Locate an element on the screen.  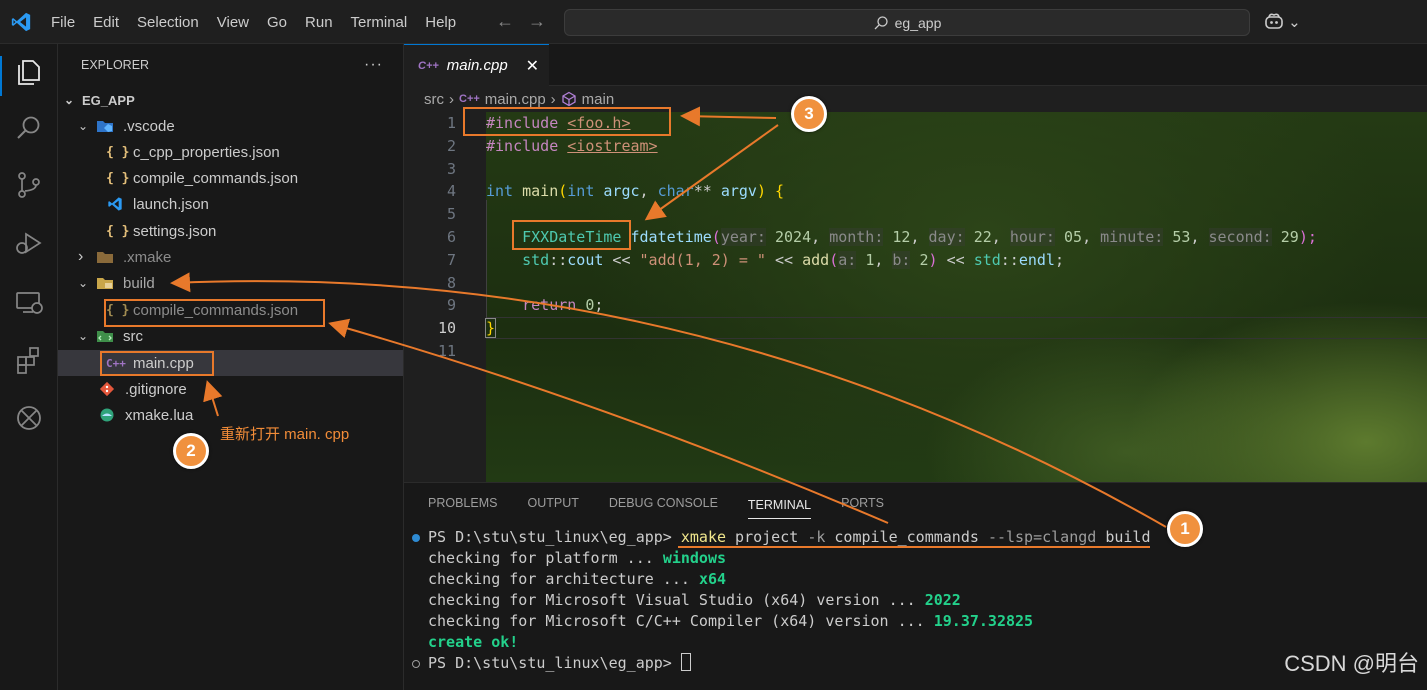
code-token: argc is located at coordinates (621, 191).